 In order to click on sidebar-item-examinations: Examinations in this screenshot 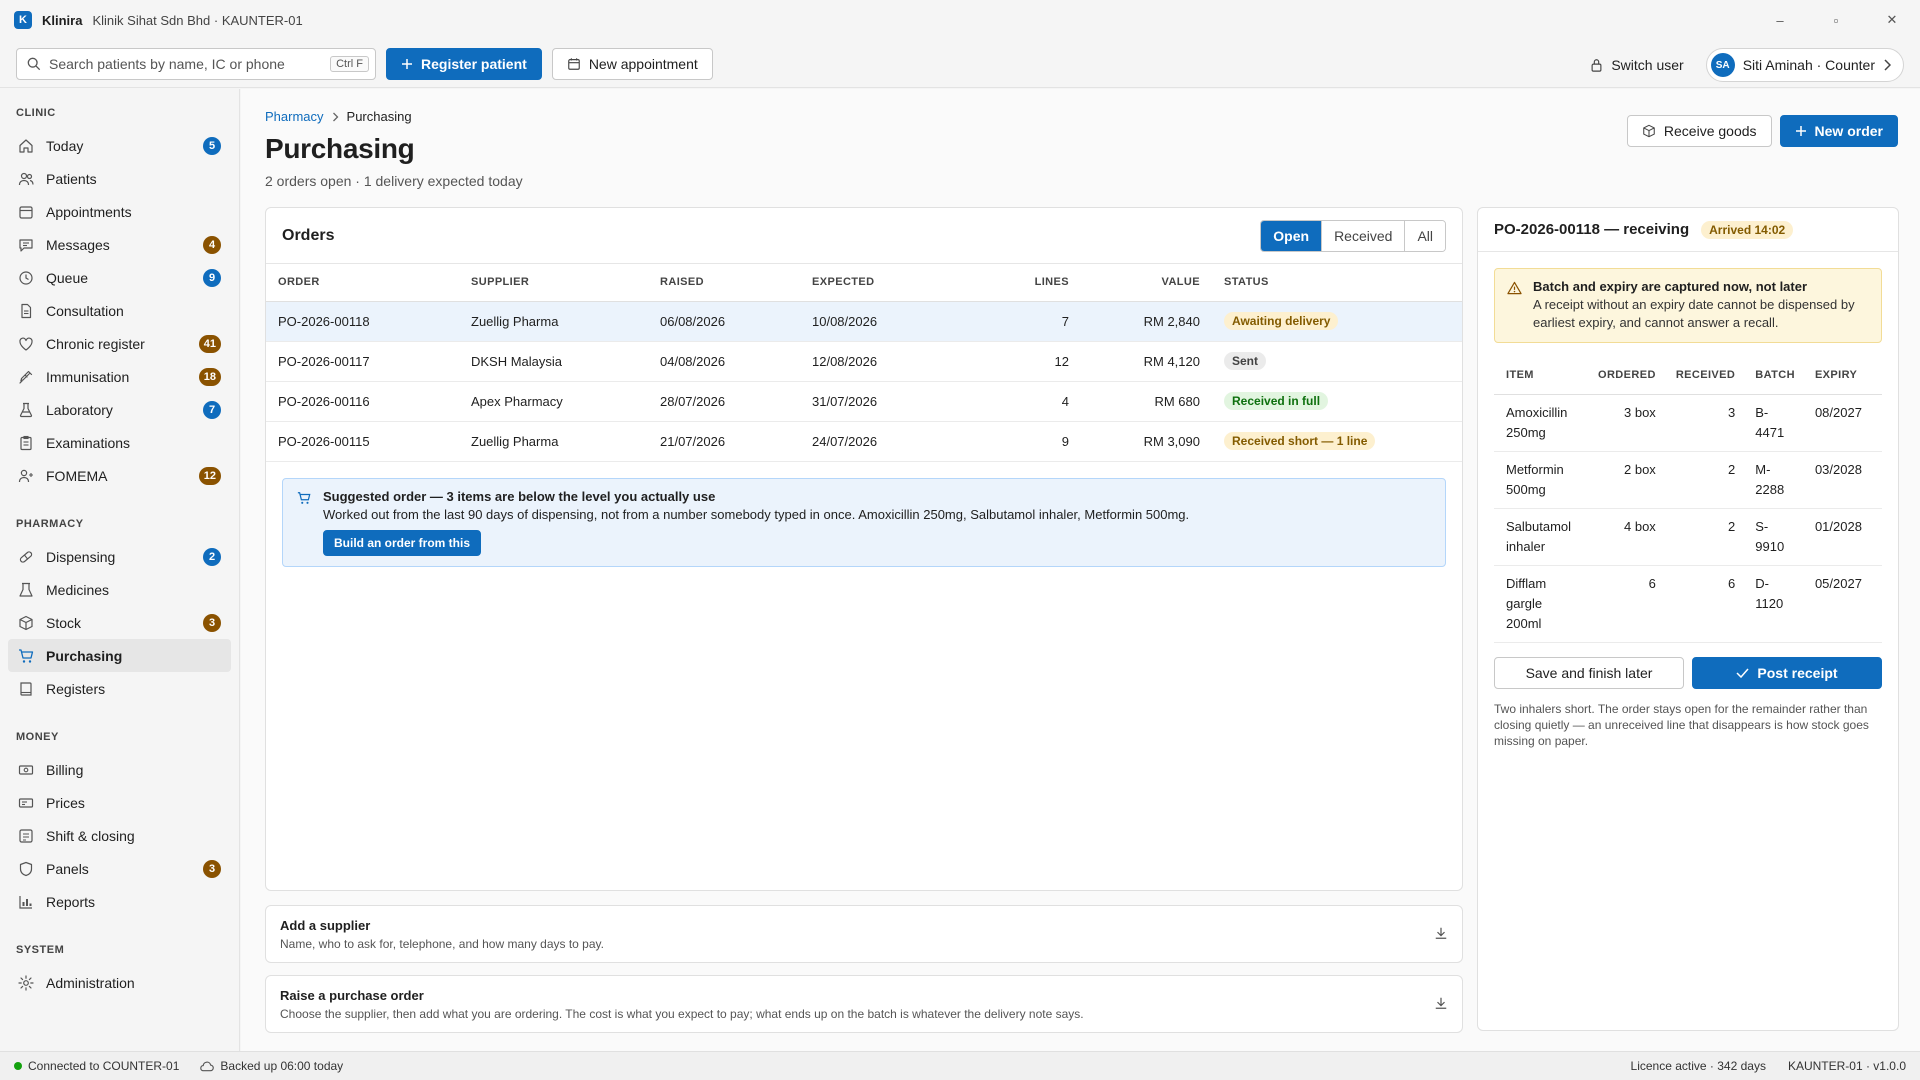, I will do `click(119, 442)`.